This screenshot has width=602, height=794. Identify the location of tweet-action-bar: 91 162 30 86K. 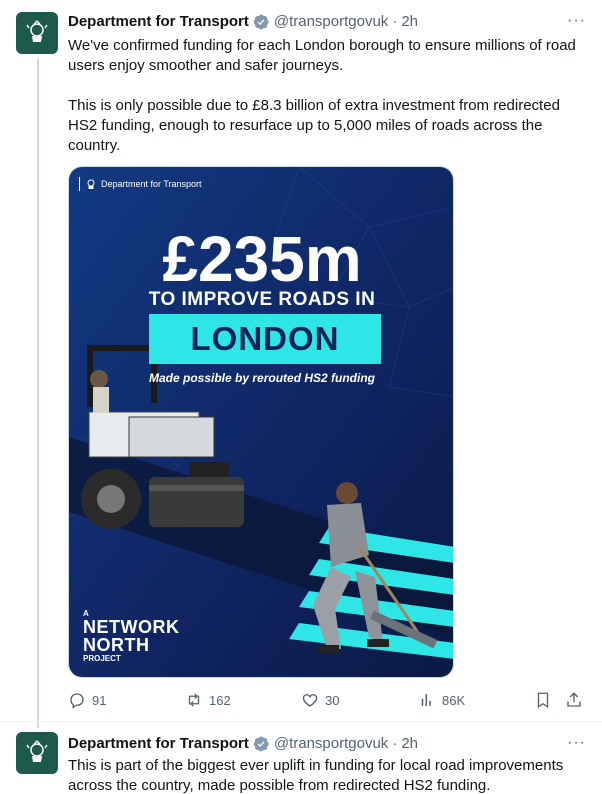
(327, 700).